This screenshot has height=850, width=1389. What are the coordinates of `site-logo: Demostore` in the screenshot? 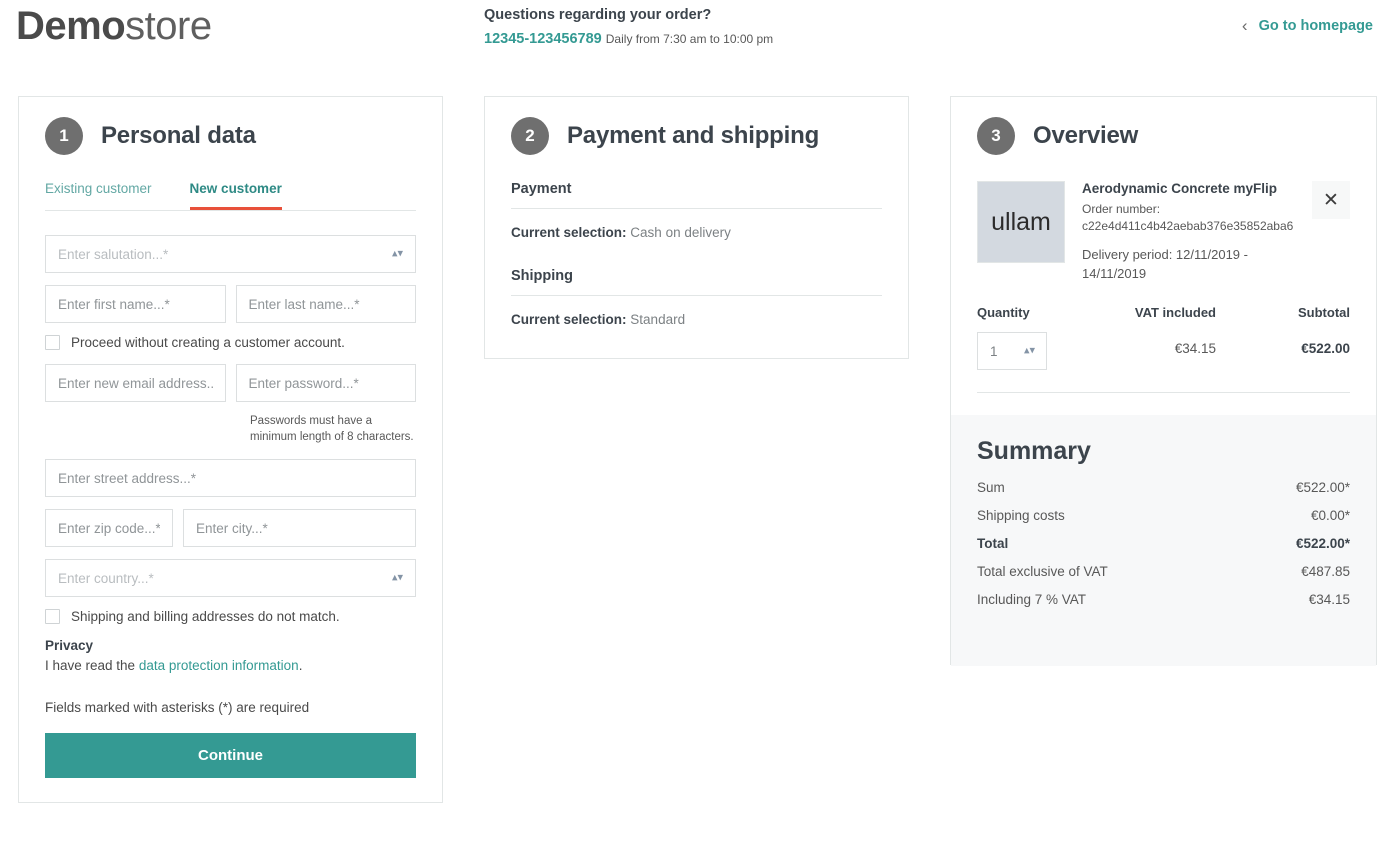 It's located at (114, 26).